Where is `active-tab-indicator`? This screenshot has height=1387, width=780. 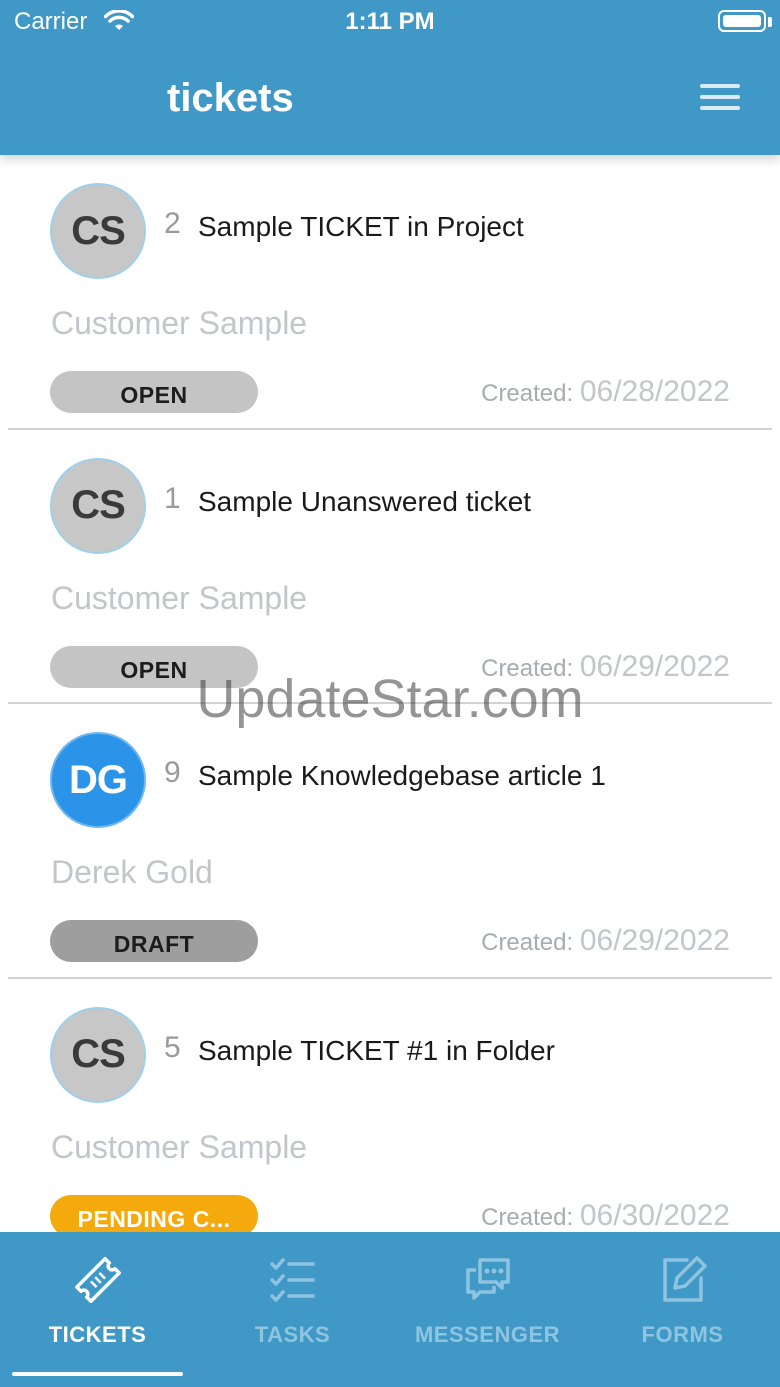
active-tab-indicator is located at coordinates (97, 1374).